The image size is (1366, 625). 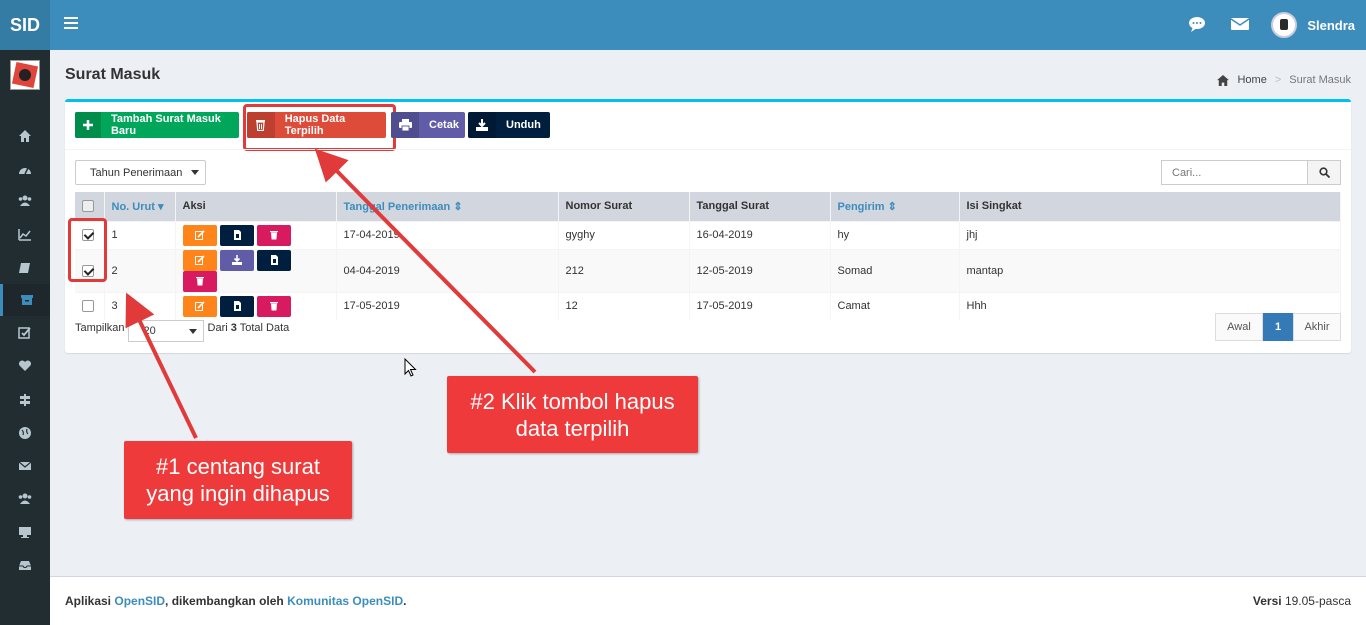 What do you see at coordinates (256, 206) in the screenshot?
I see `header-aksi: Aksi` at bounding box center [256, 206].